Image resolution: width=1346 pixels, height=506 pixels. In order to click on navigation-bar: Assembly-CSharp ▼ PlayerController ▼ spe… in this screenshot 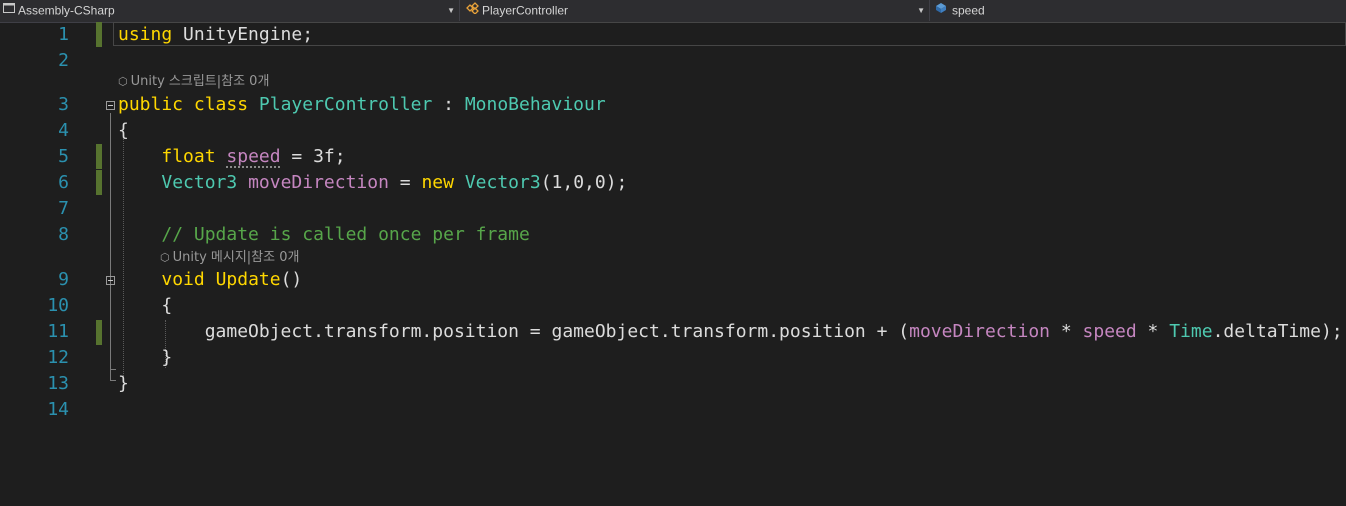, I will do `click(673, 11)`.